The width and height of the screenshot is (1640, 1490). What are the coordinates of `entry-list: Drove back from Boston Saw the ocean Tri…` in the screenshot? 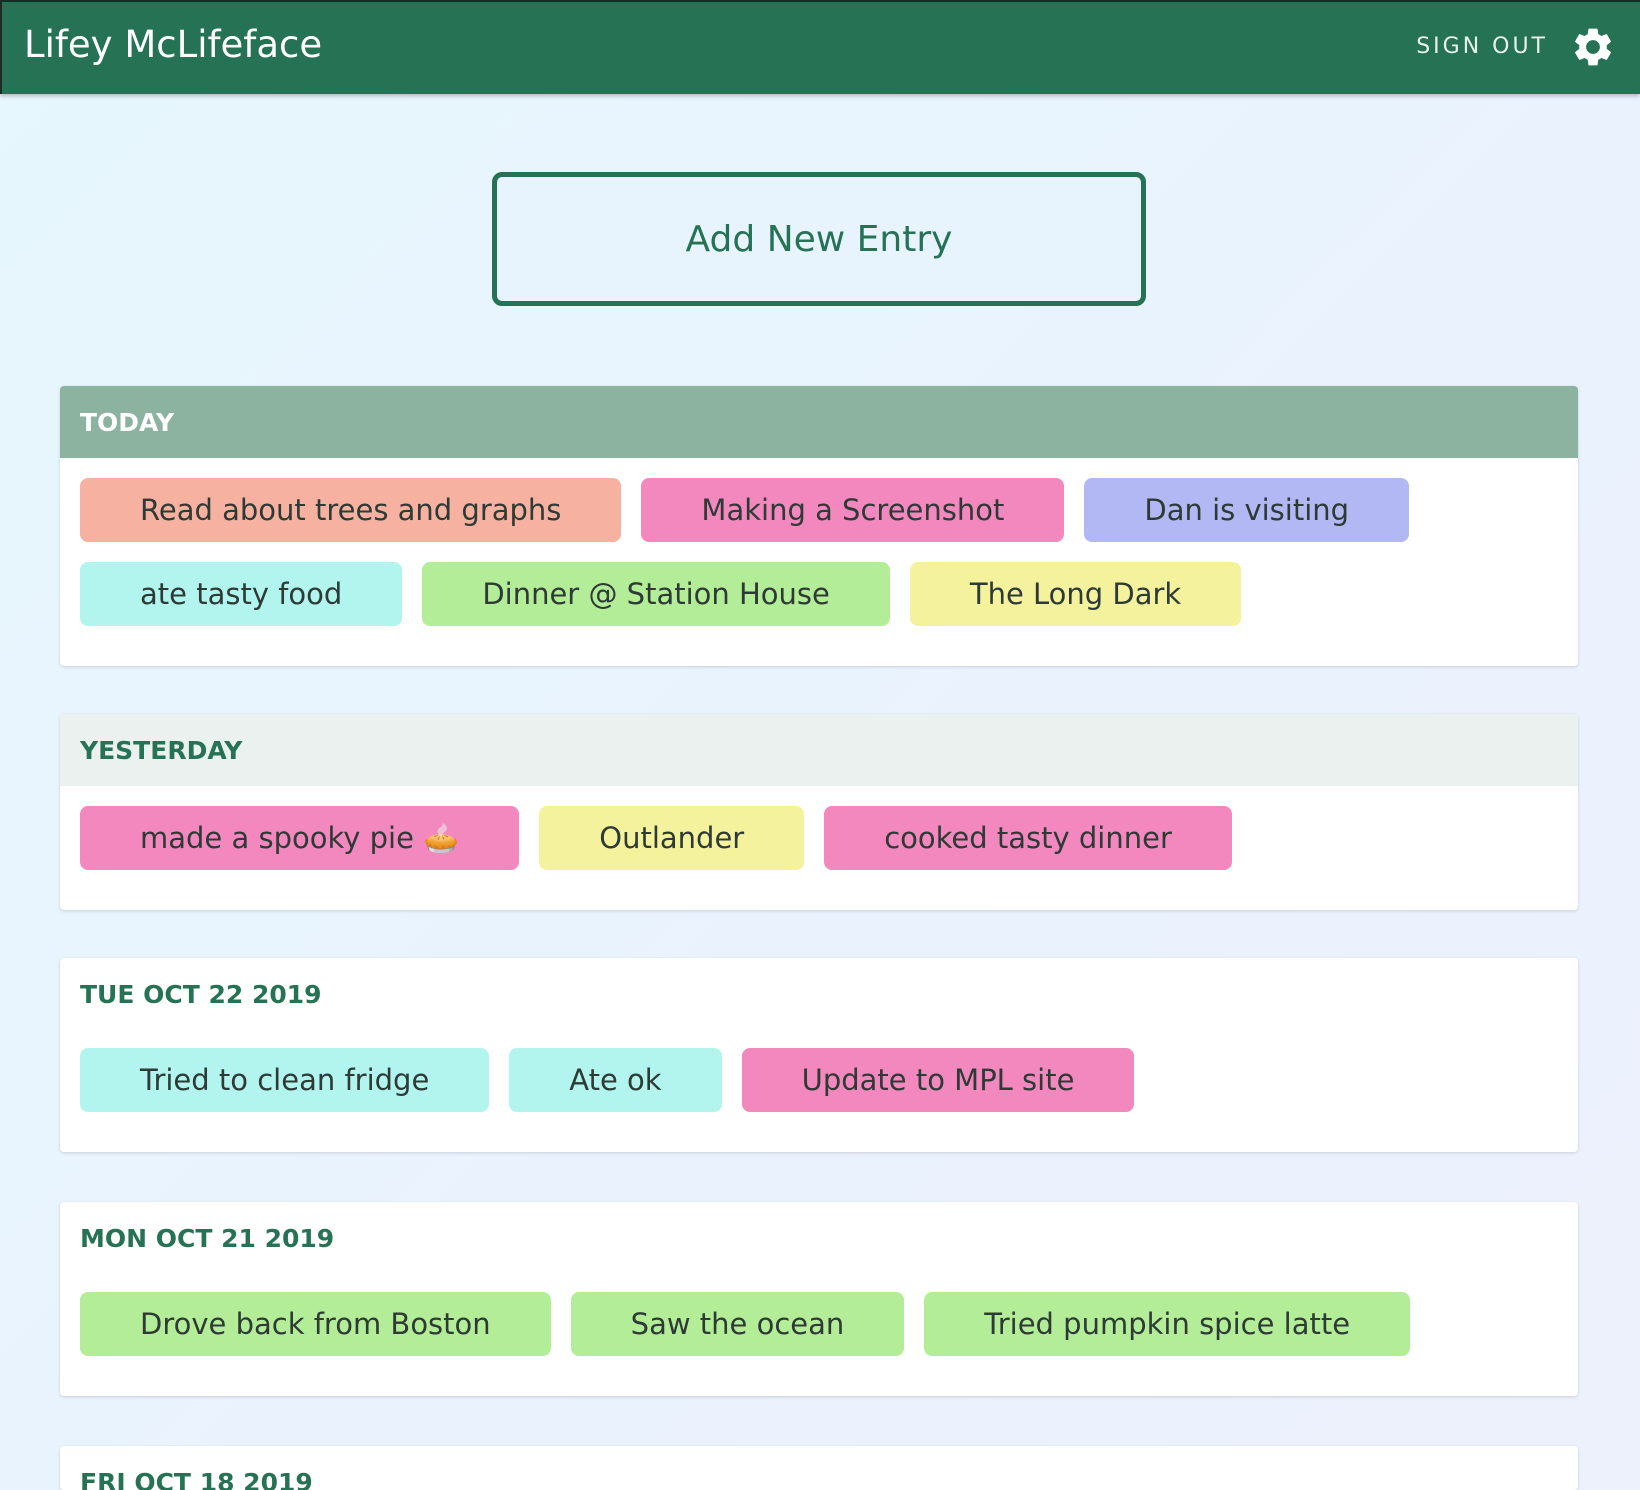 It's located at (819, 1334).